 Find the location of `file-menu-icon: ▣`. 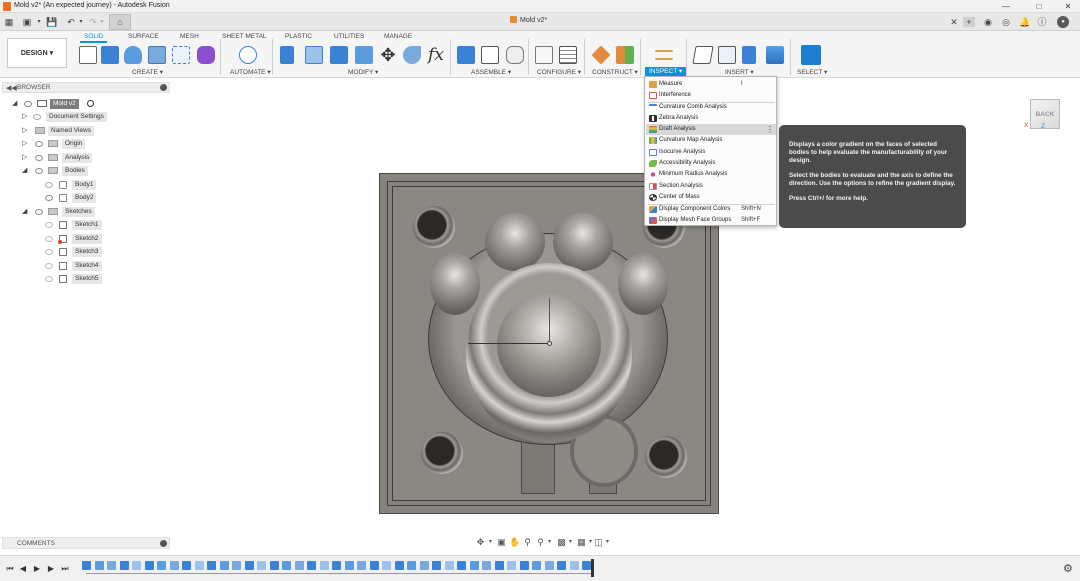

file-menu-icon: ▣ is located at coordinates (27, 22).